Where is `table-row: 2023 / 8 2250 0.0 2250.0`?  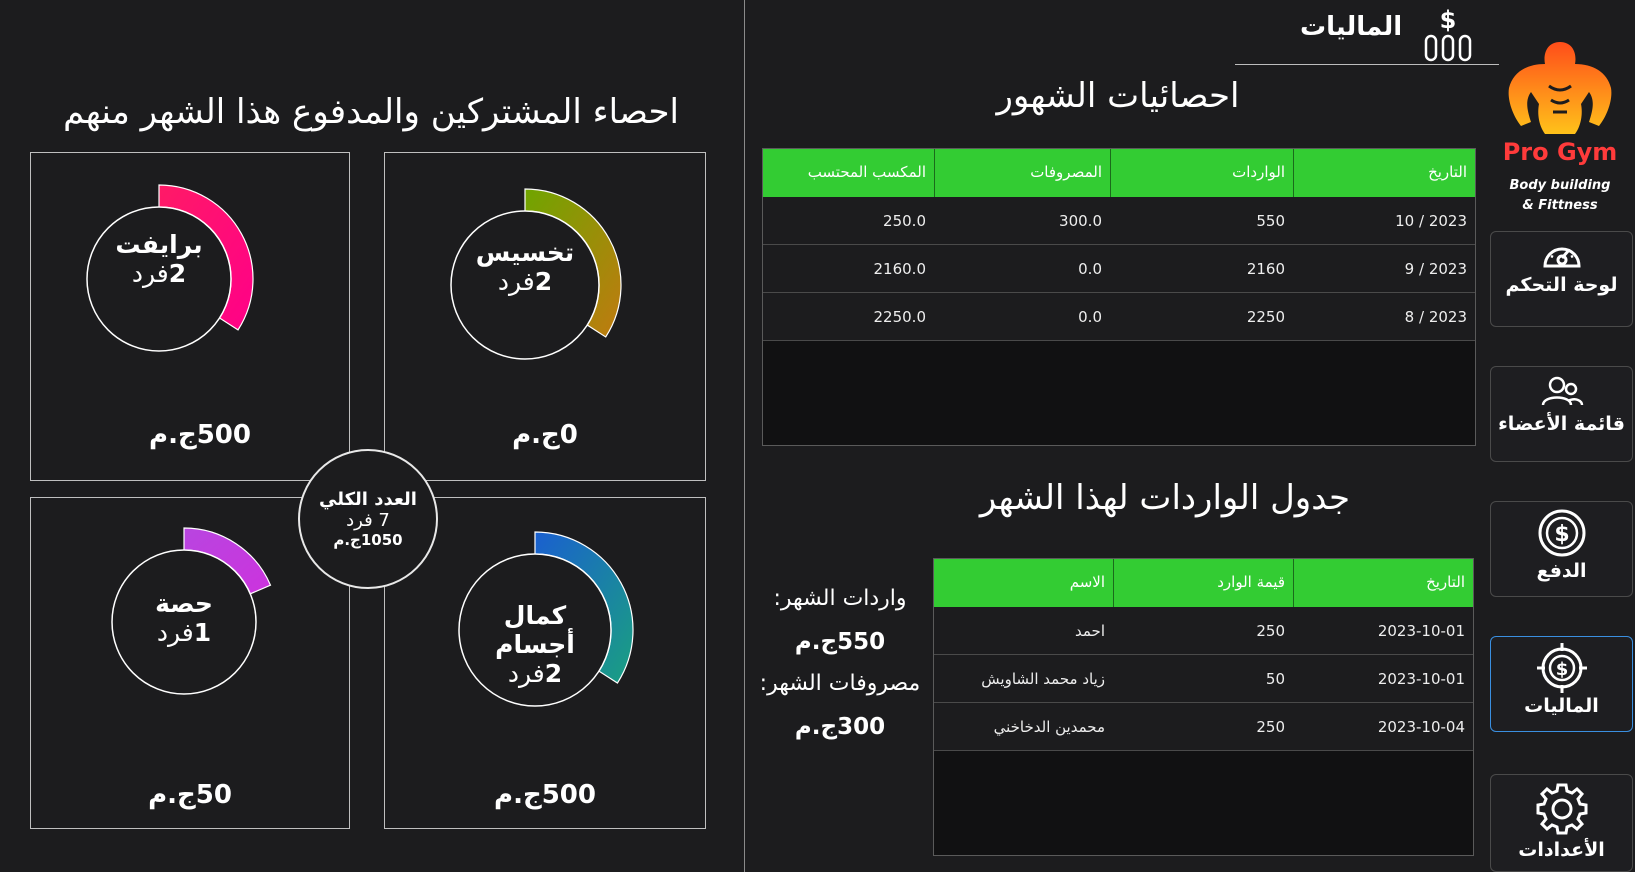
table-row: 2023 / 8 2250 0.0 2250.0 is located at coordinates (1119, 317).